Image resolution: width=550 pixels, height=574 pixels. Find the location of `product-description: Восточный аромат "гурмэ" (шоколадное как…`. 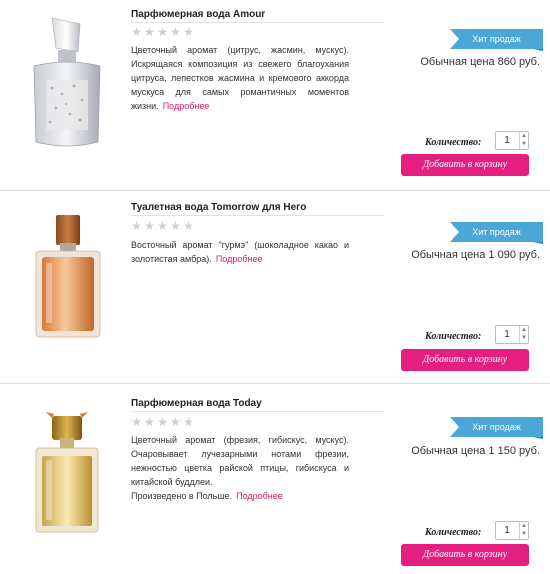

product-description: Восточный аромат "гурмэ" (шоколадное как… is located at coordinates (240, 252).